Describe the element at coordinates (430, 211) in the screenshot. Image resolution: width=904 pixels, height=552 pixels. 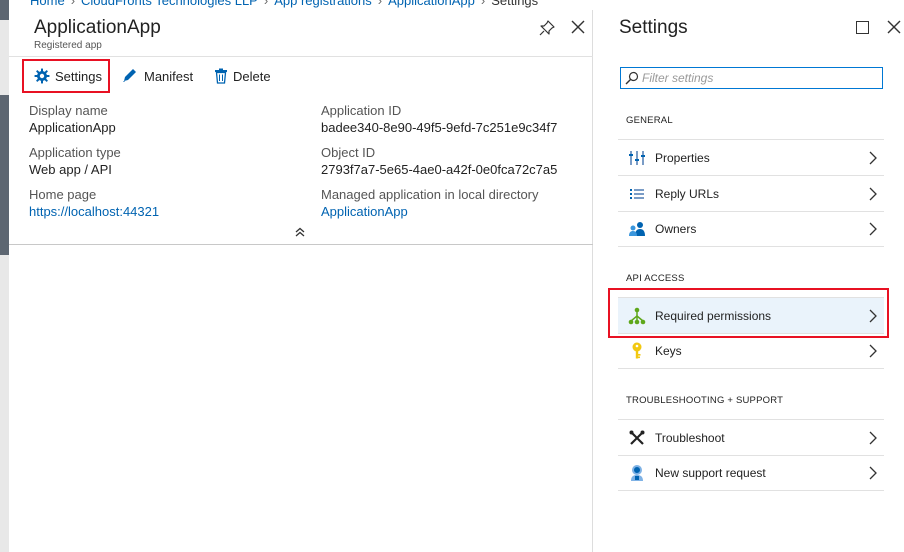
I see `managed-app-link: ApplicationApp` at that location.